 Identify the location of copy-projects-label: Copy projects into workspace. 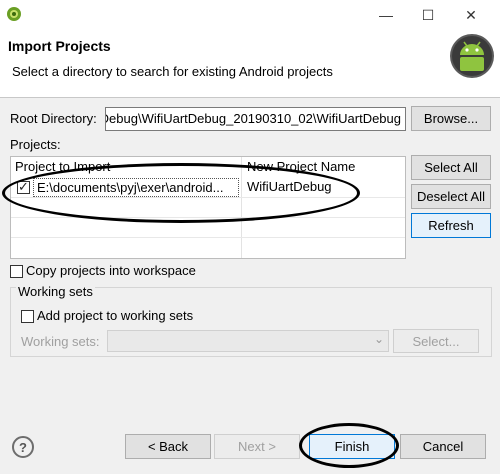
(111, 270).